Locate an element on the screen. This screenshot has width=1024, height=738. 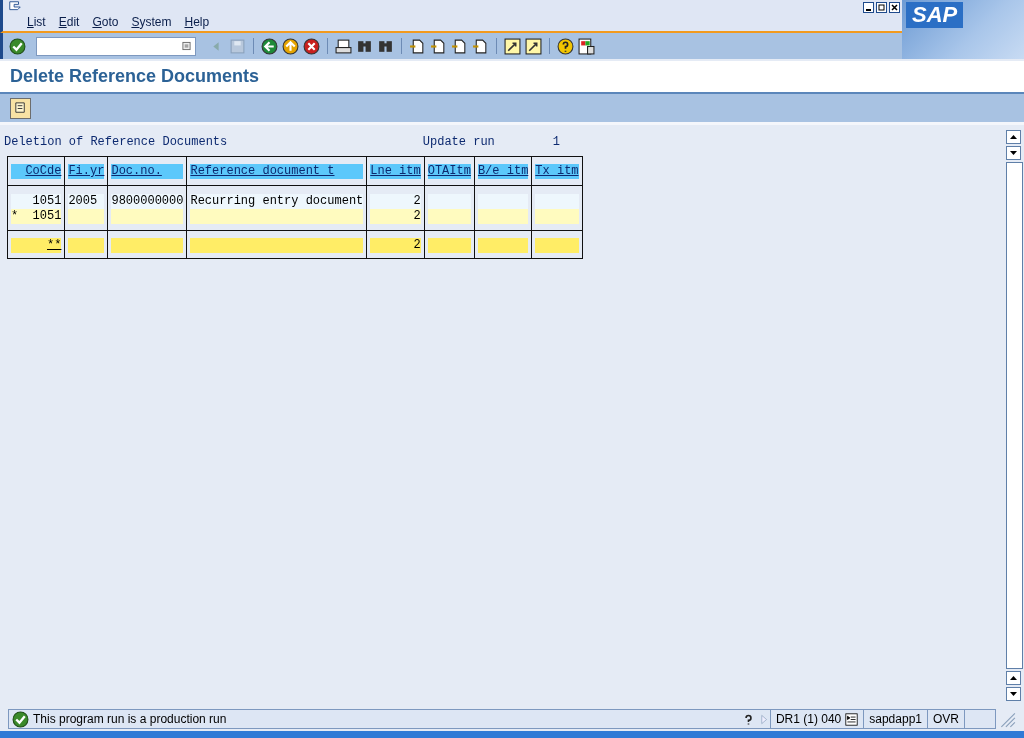
print-icon is located at coordinates (343, 46).